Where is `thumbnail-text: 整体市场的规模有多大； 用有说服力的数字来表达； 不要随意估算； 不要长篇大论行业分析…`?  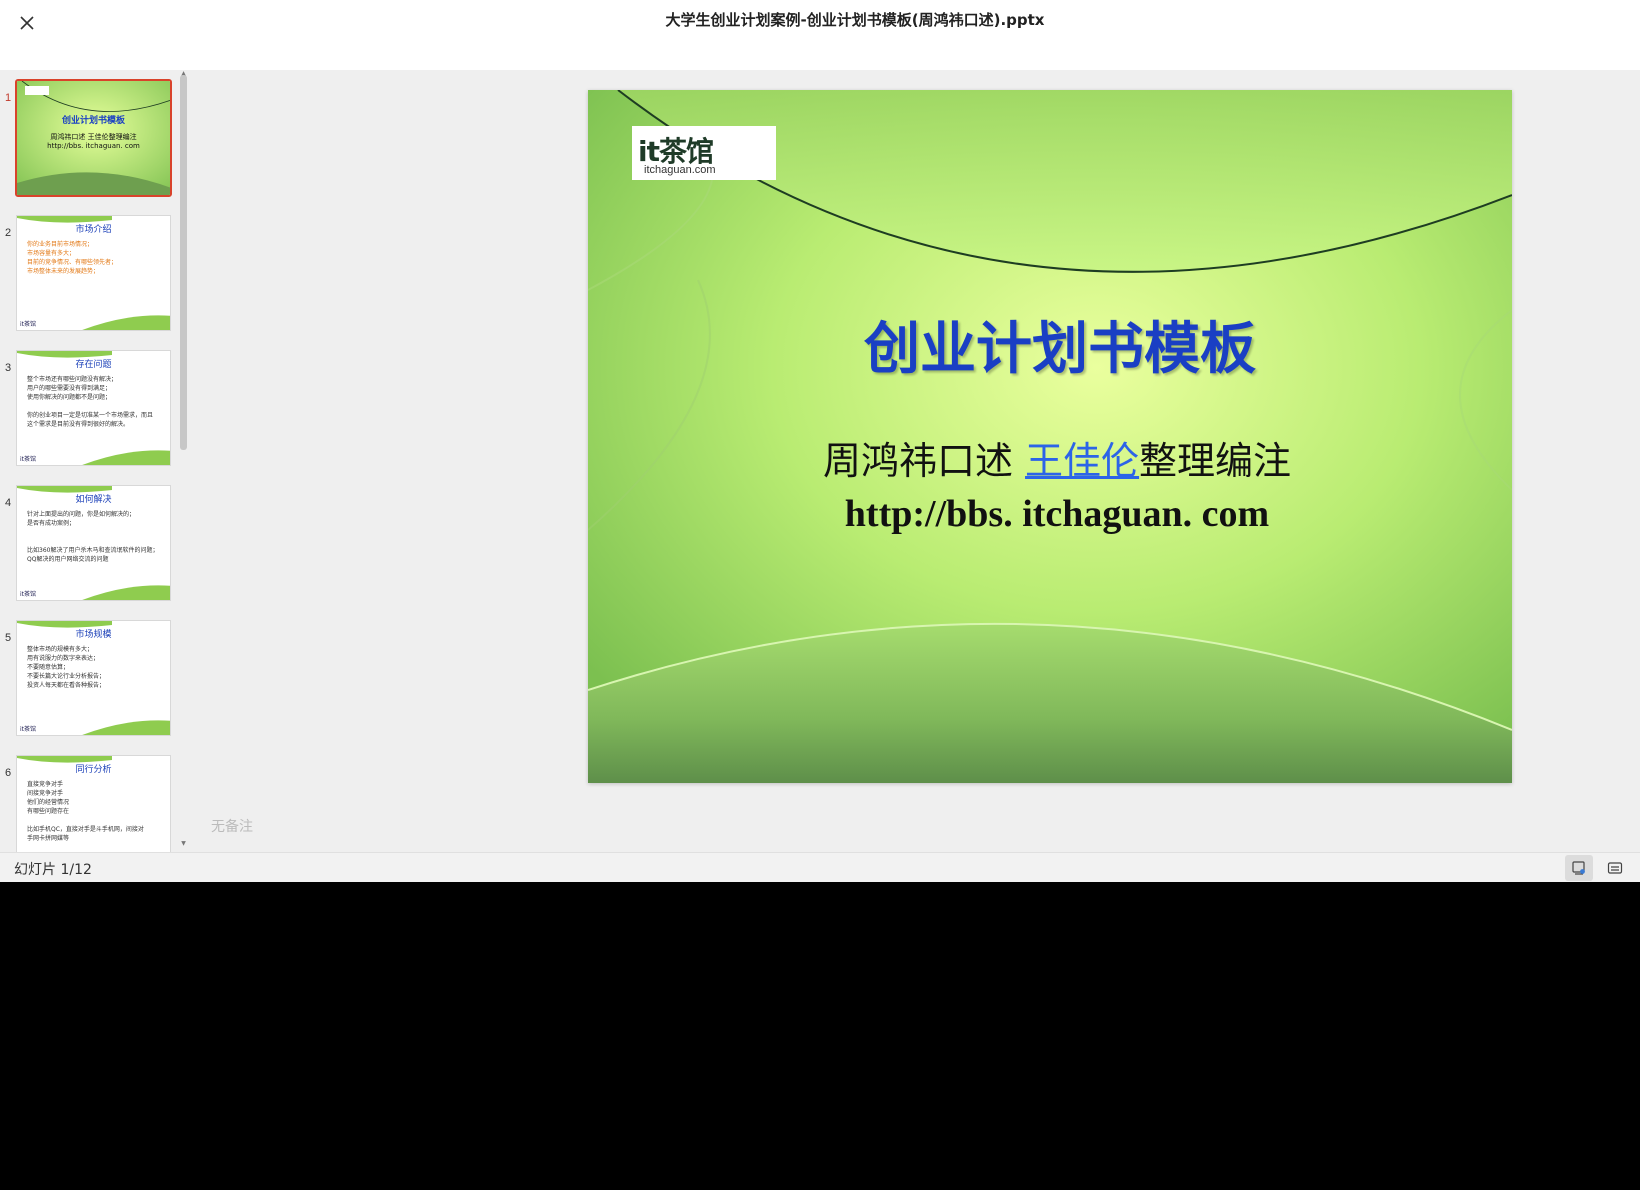
thumbnail-text: 整体市场的规模有多大； 用有说服力的数字来表达； 不要随意估算； 不要长篇大论行业分析… is located at coordinates (95, 667).